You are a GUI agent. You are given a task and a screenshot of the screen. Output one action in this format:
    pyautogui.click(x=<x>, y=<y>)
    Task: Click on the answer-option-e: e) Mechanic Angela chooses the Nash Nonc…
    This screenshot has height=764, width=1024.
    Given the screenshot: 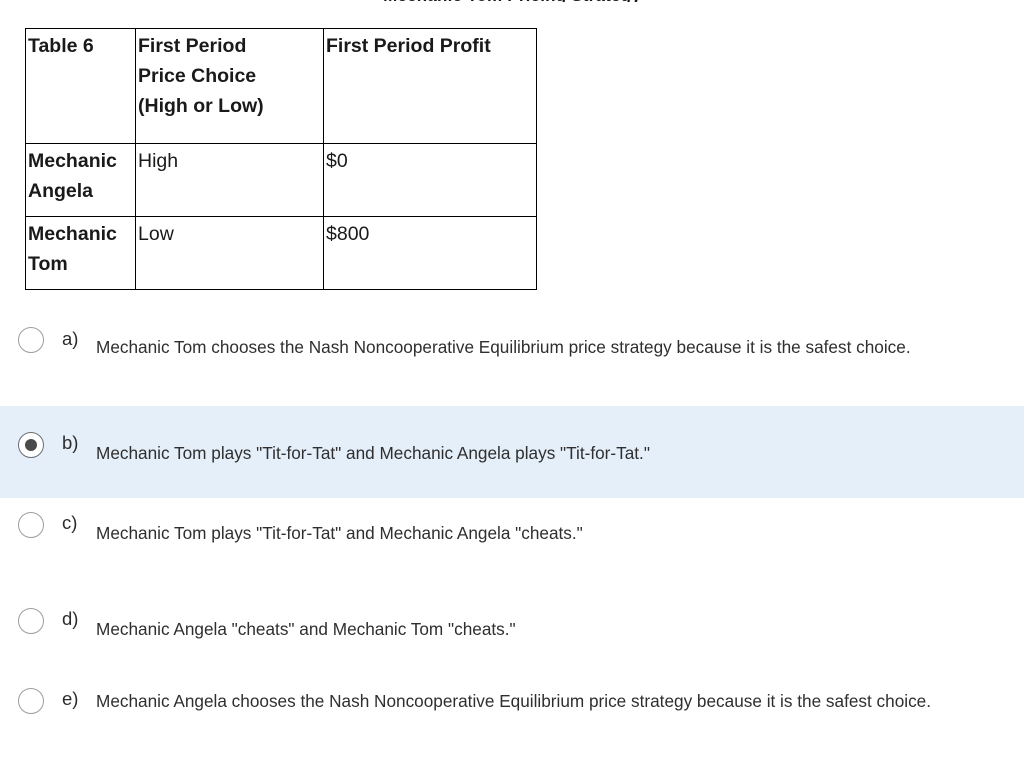 What is the action you would take?
    pyautogui.click(x=512, y=719)
    